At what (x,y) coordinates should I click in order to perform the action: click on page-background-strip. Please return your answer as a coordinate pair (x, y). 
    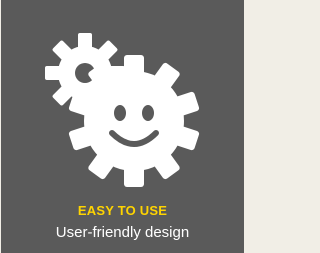
    Looking at the image, I should click on (248, 126).